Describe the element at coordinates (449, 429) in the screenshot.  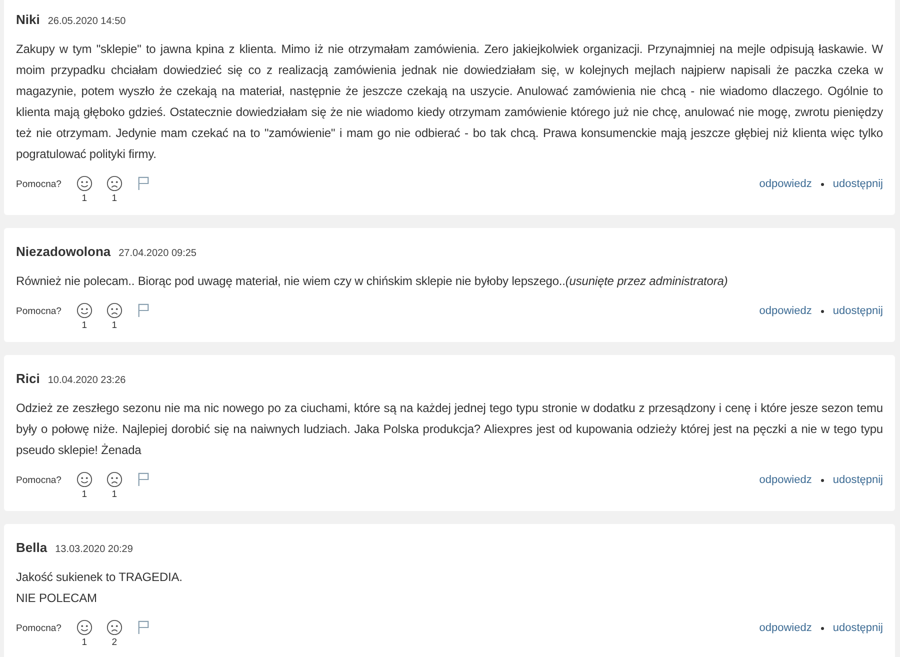
I see `review-text: Odzież ze zeszłego sezonu nie ma nic nowego po za ciuchami, które są na każdej jednej tego typu stronie w dodatku z przesądzony i cenę i które jesze sezon temu były o połowę niże. Najlepiej dorobić się na naiwnych ludziach. Jaka Polska produkcja? Aliexpres jest od kupowania odzieży której jest na pęczki a nie w tego typu pseudo sklepie! Żenada` at that location.